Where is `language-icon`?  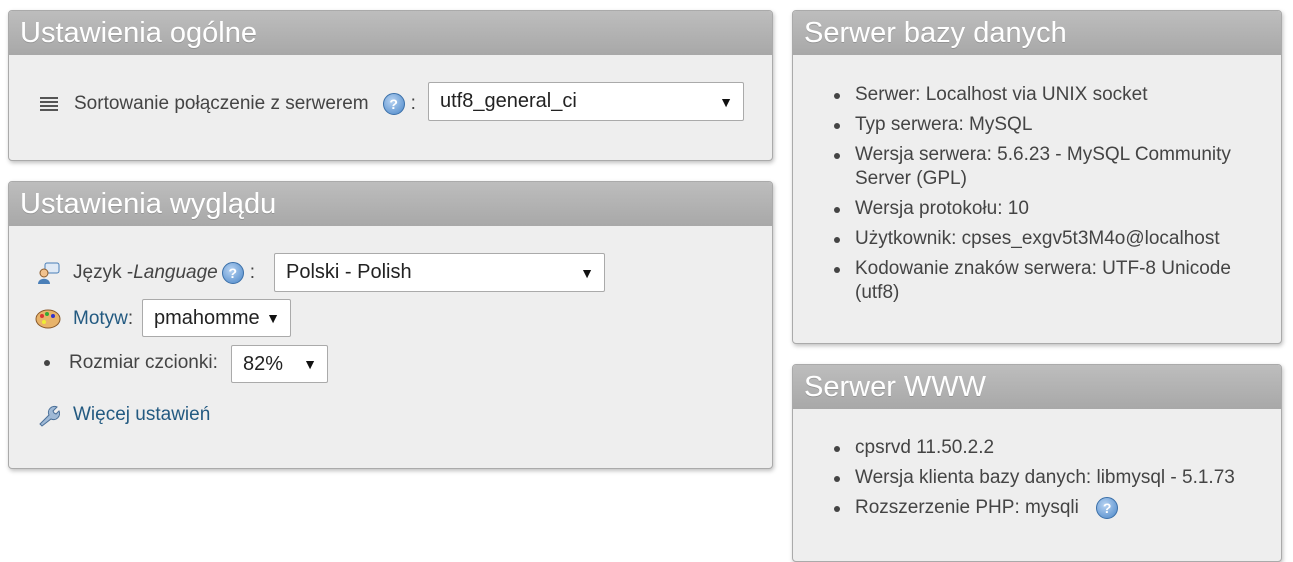 language-icon is located at coordinates (48, 273).